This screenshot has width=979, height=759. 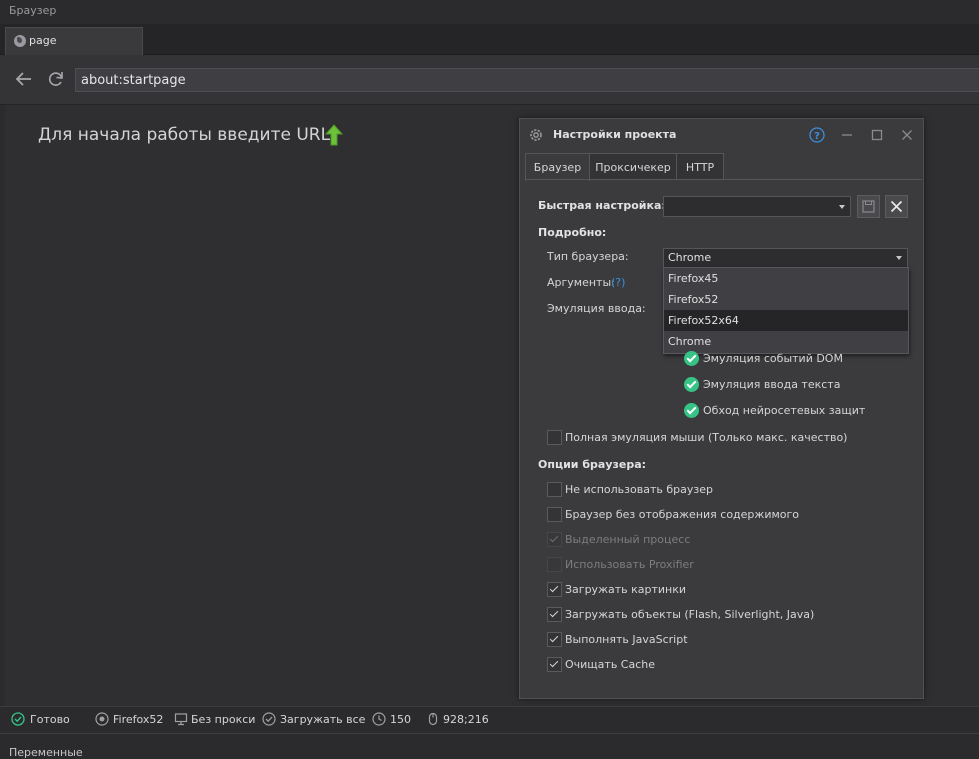 I want to click on save-icon, so click(x=868, y=206).